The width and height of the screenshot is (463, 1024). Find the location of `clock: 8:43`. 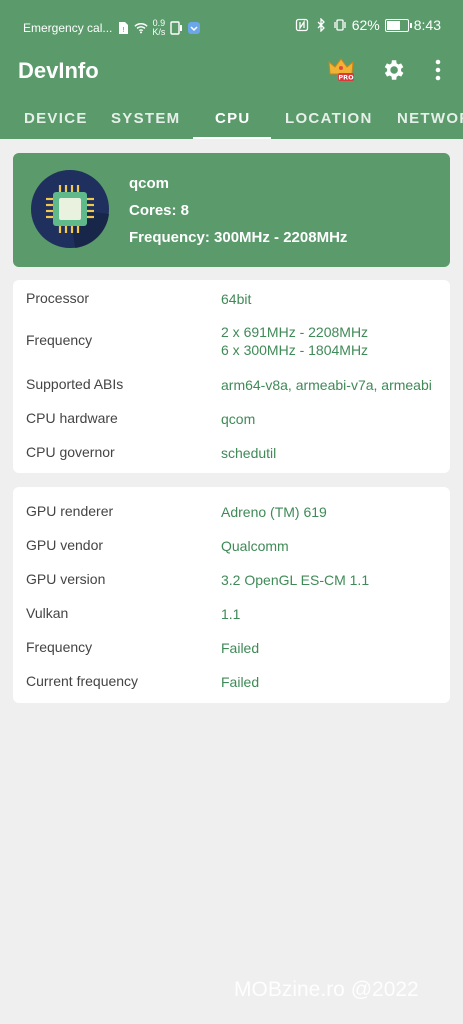

clock: 8:43 is located at coordinates (427, 25).